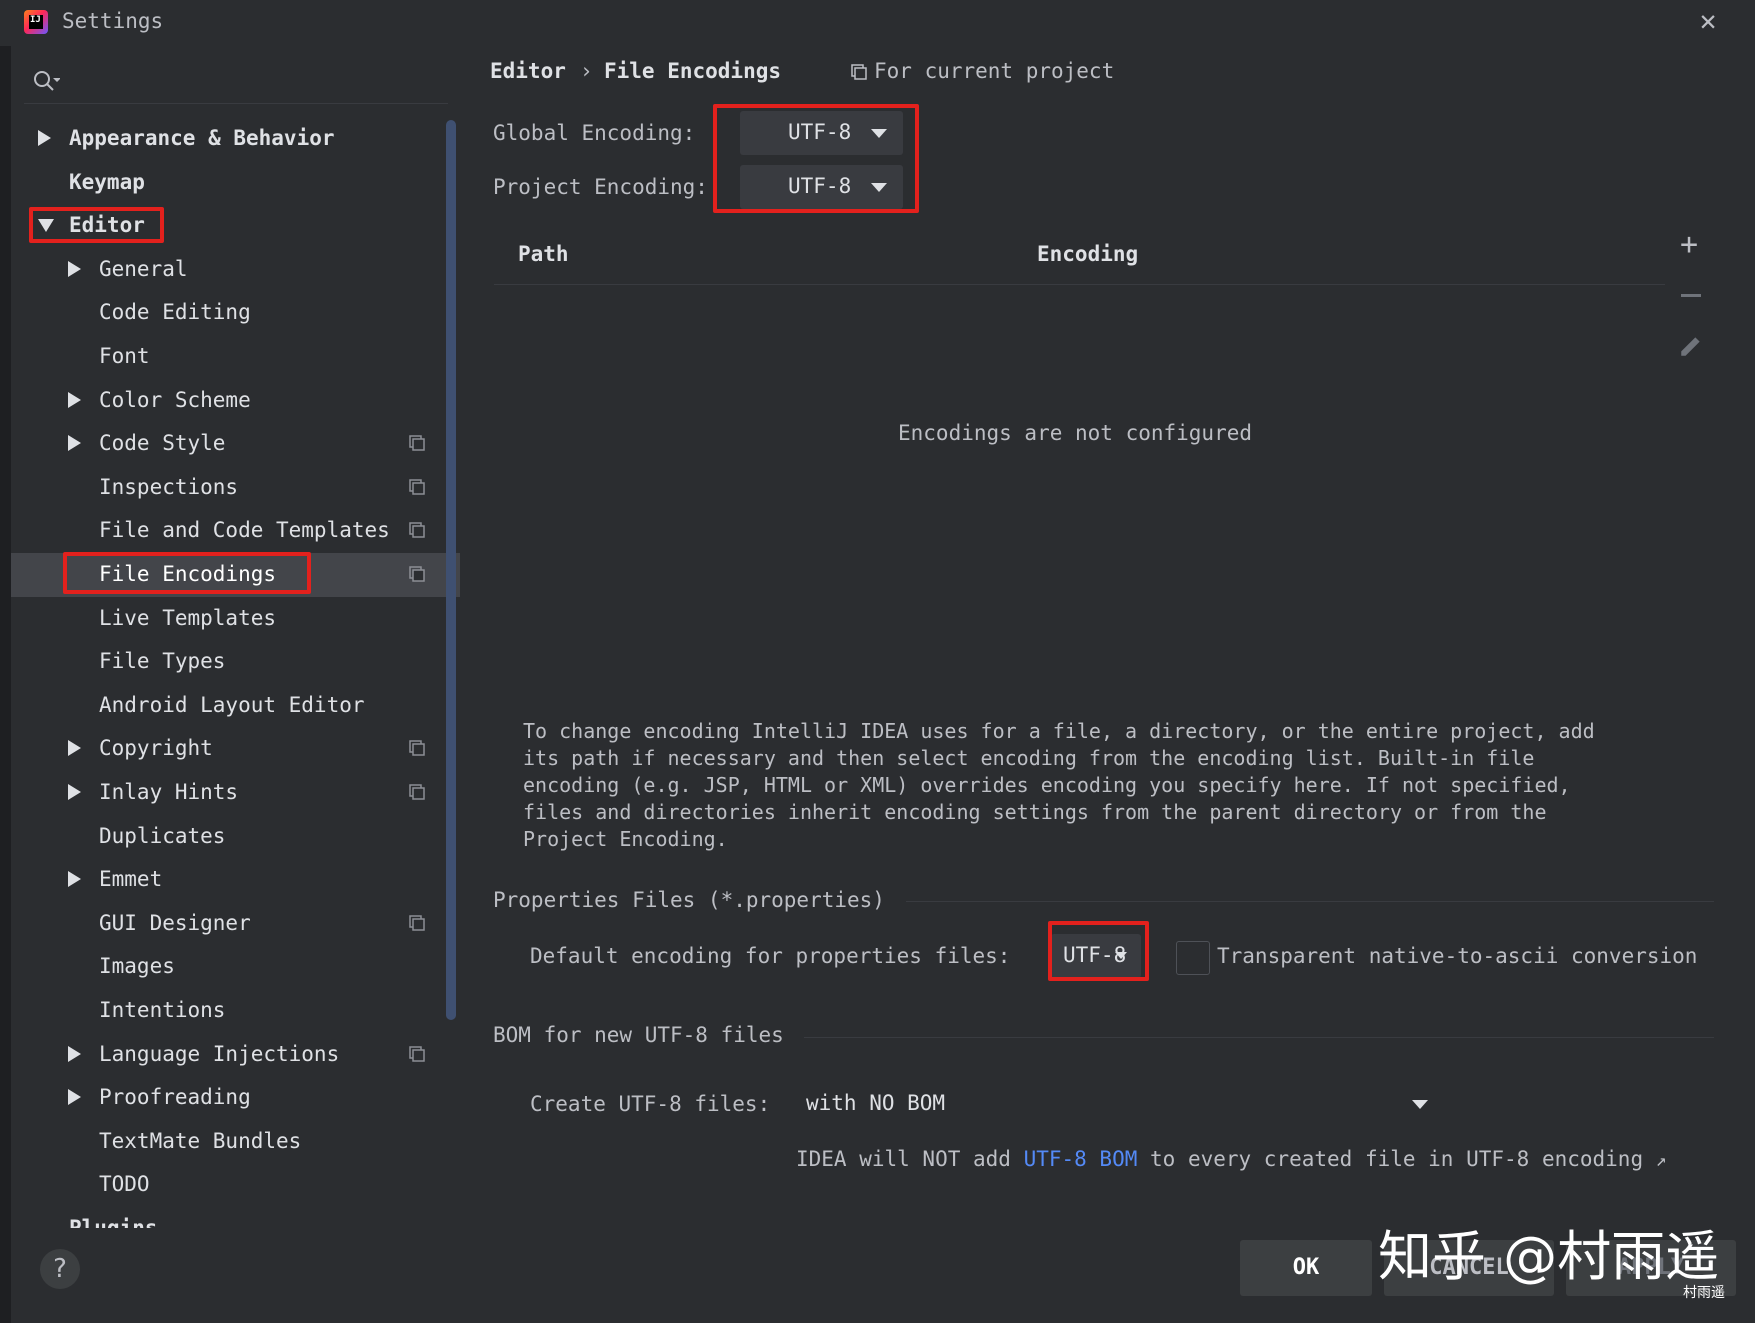 Image resolution: width=1755 pixels, height=1323 pixels. What do you see at coordinates (600, 187) in the screenshot?
I see `project-encoding-label: Project Encoding:` at bounding box center [600, 187].